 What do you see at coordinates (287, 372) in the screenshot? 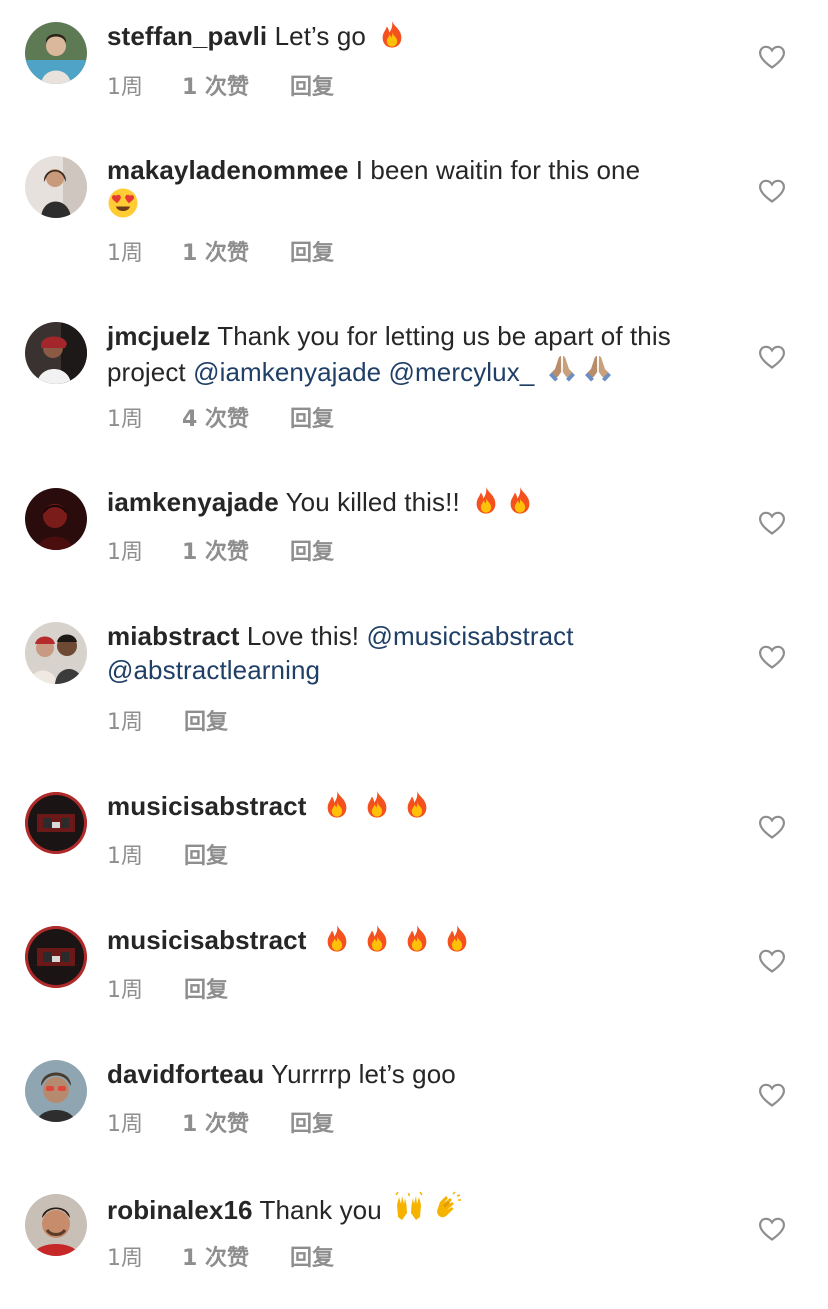
I see `mention-link: @iamkenyajade` at bounding box center [287, 372].